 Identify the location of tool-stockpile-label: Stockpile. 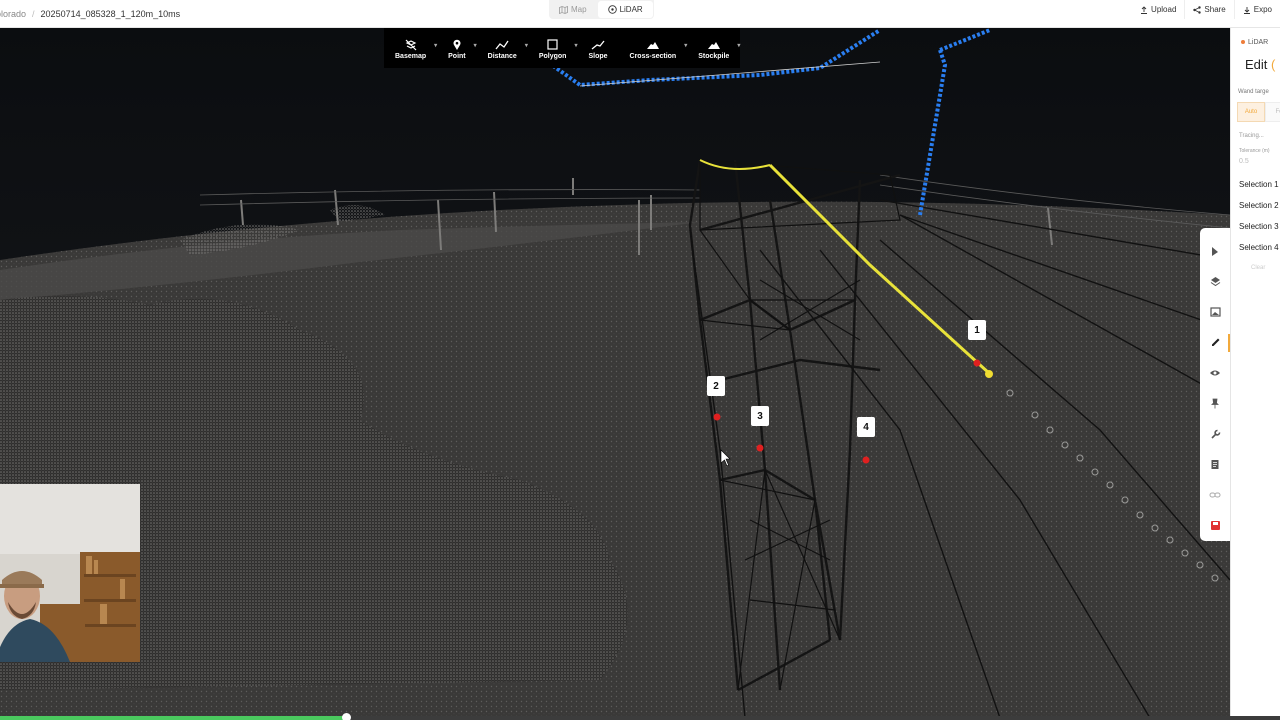
(714, 56).